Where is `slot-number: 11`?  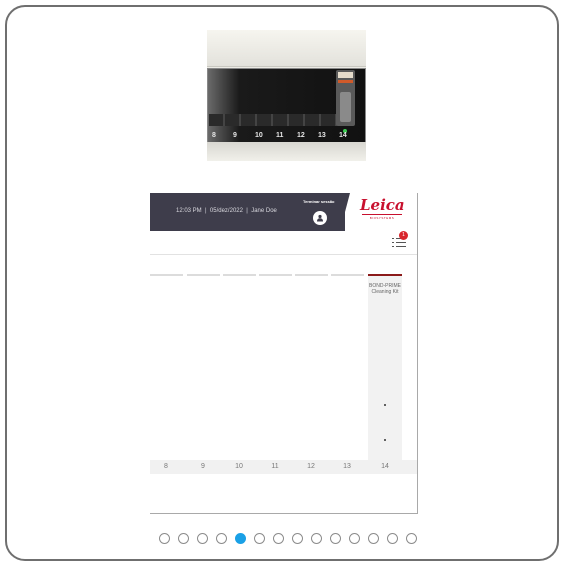 slot-number: 11 is located at coordinates (275, 466).